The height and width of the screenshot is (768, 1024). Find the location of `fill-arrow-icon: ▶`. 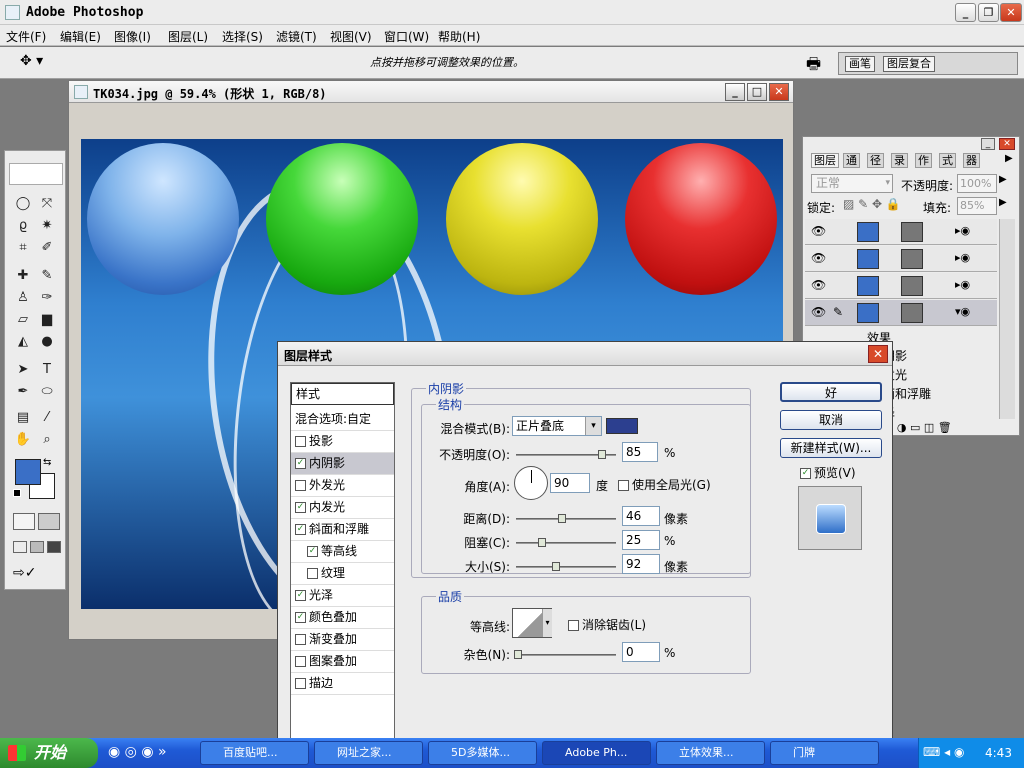

fill-arrow-icon: ▶ is located at coordinates (1003, 202).